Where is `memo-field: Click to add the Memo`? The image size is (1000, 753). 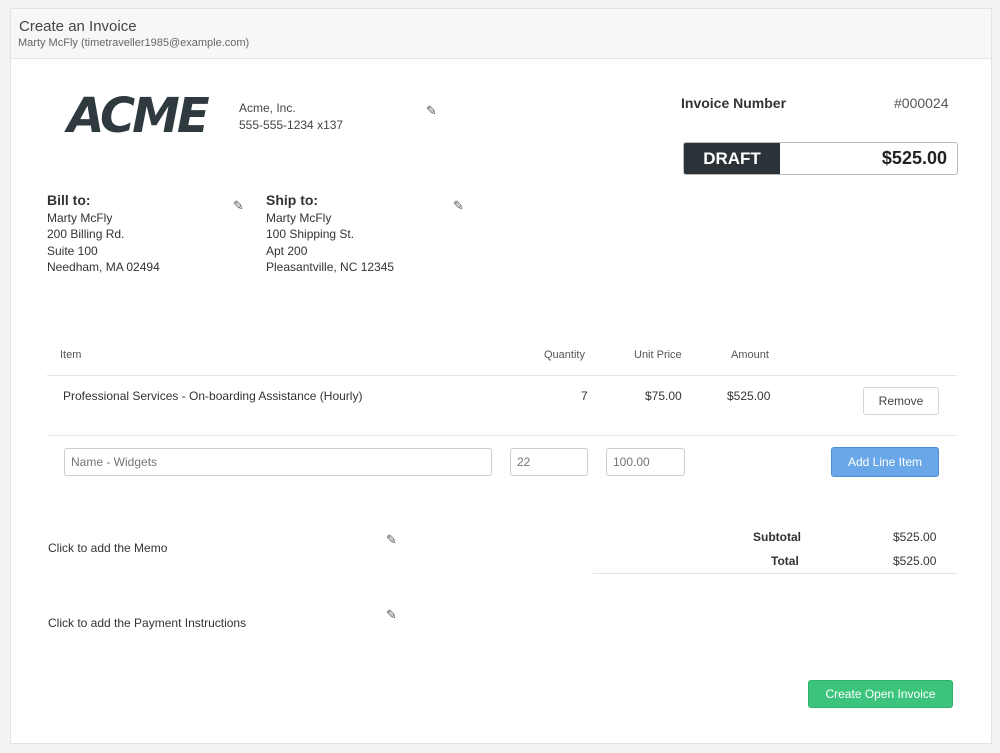
memo-field: Click to add the Memo is located at coordinates (107, 548).